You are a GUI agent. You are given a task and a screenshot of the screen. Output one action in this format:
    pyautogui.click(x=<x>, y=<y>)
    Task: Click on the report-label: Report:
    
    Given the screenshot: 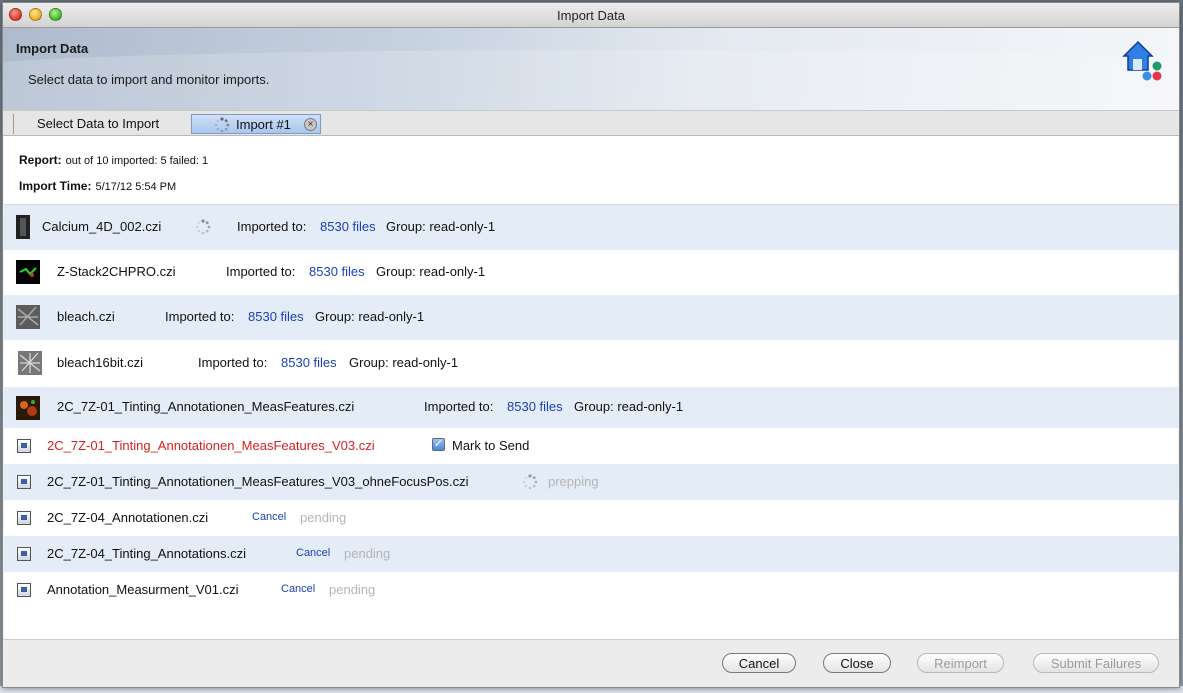 What is the action you would take?
    pyautogui.click(x=40, y=160)
    